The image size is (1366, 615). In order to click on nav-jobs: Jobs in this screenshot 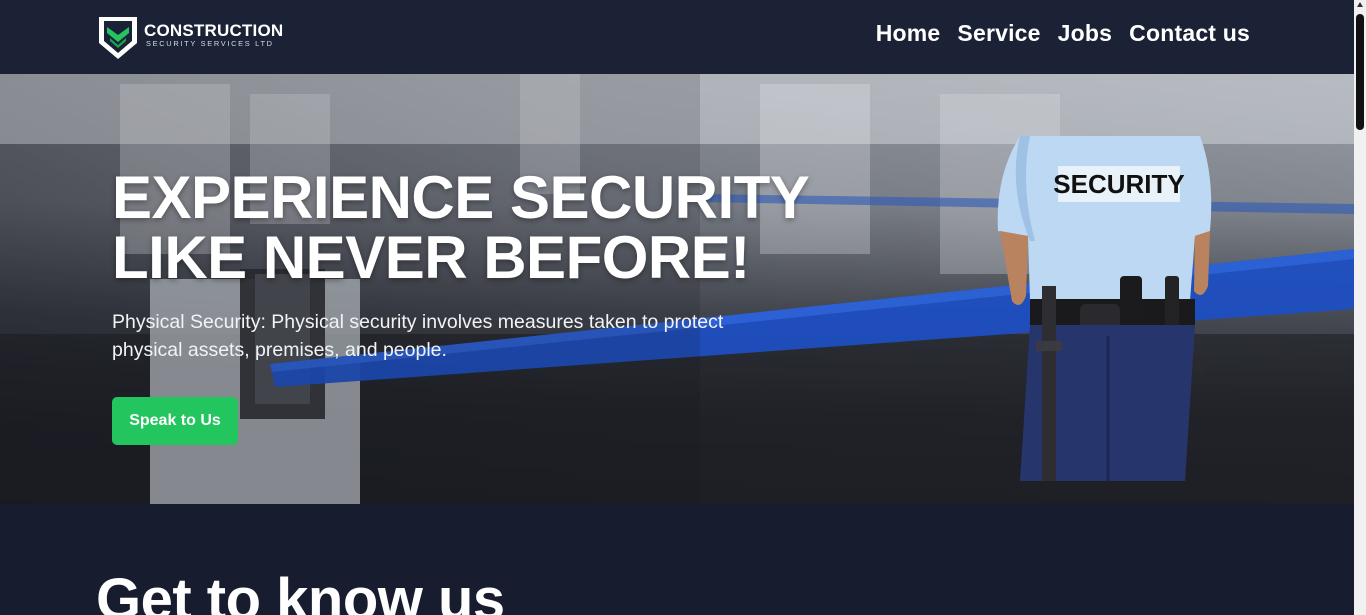, I will do `click(1085, 33)`.